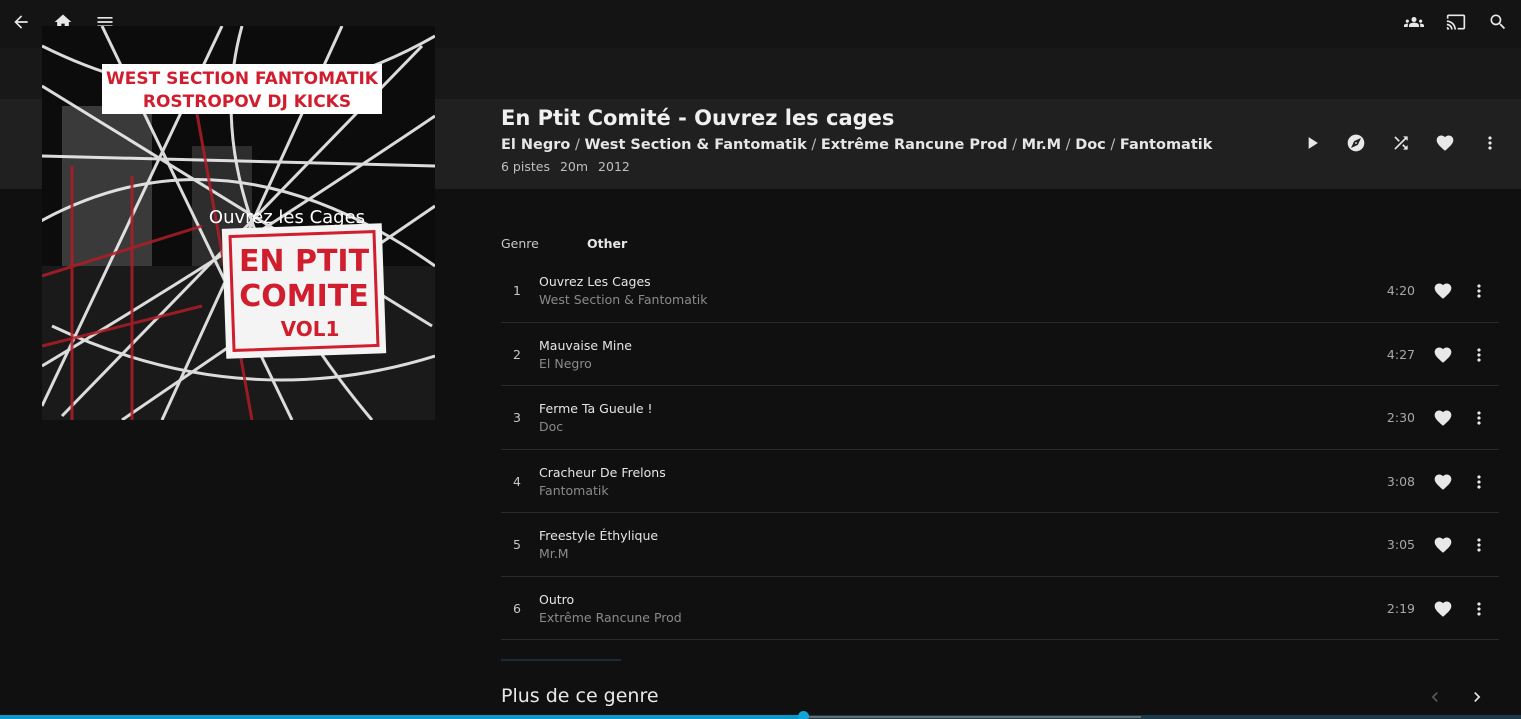  What do you see at coordinates (551, 426) in the screenshot?
I see `track-artist: Doc` at bounding box center [551, 426].